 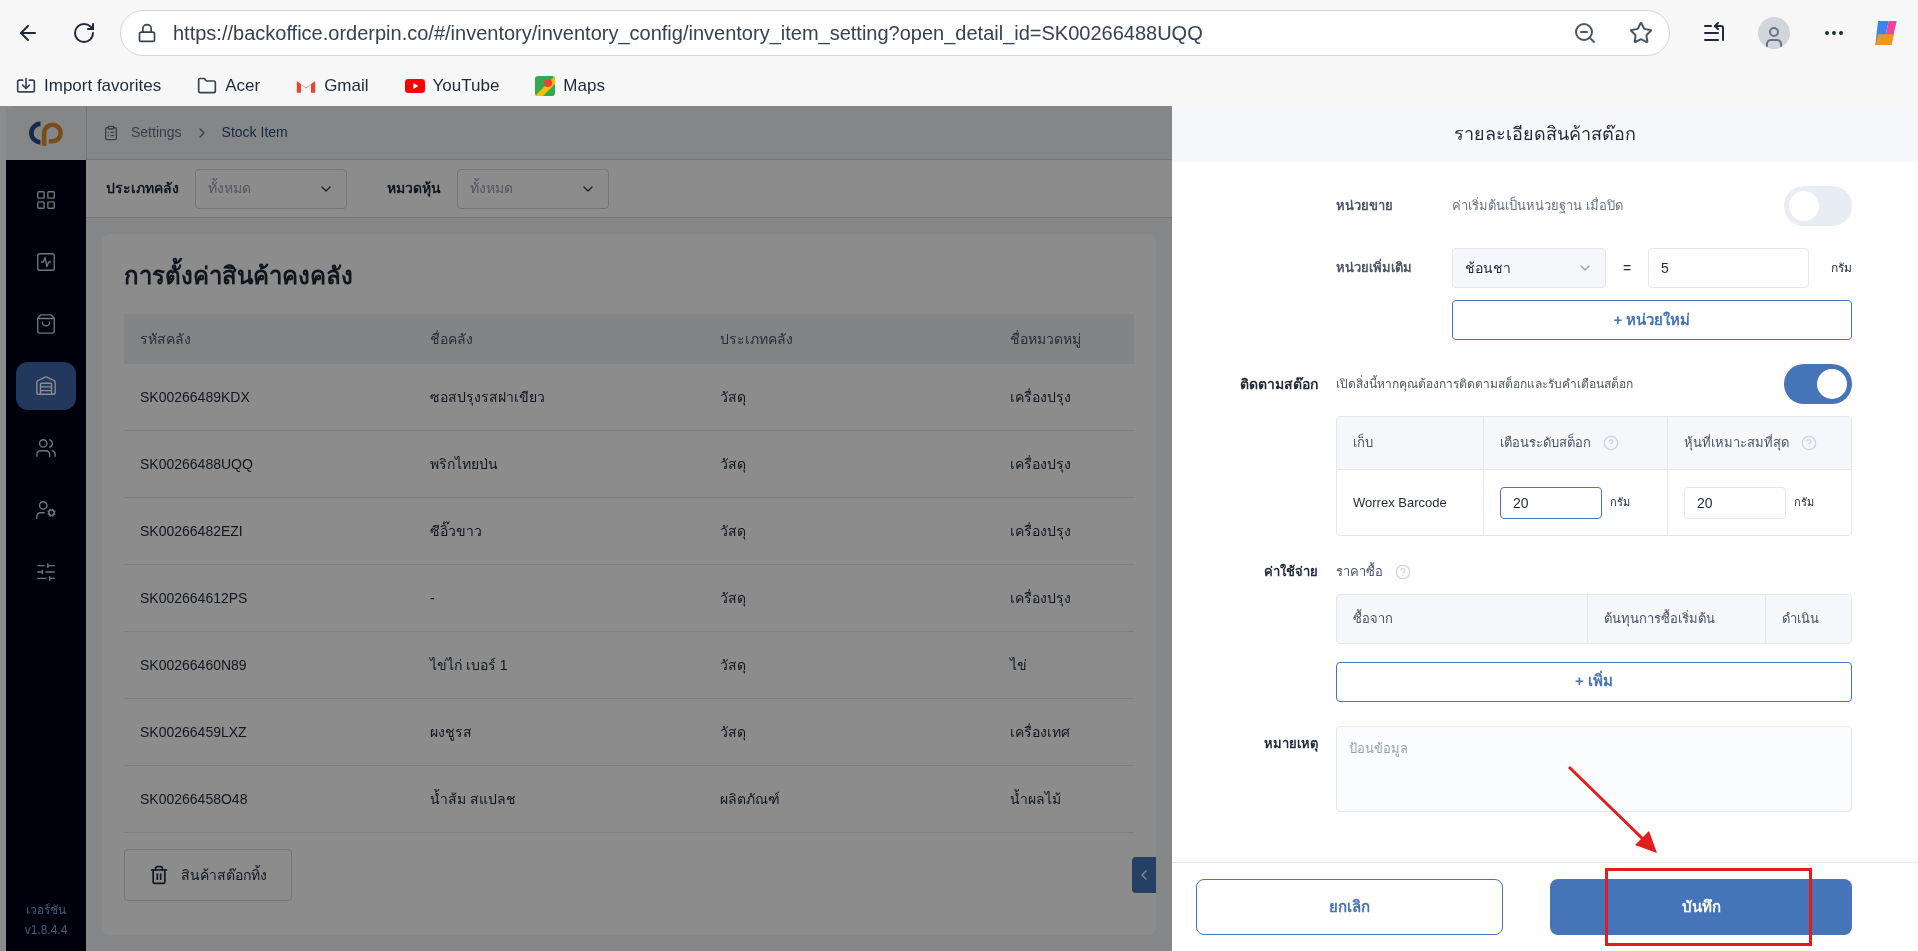 I want to click on field-label: หน่วยขาย, so click(x=1365, y=206).